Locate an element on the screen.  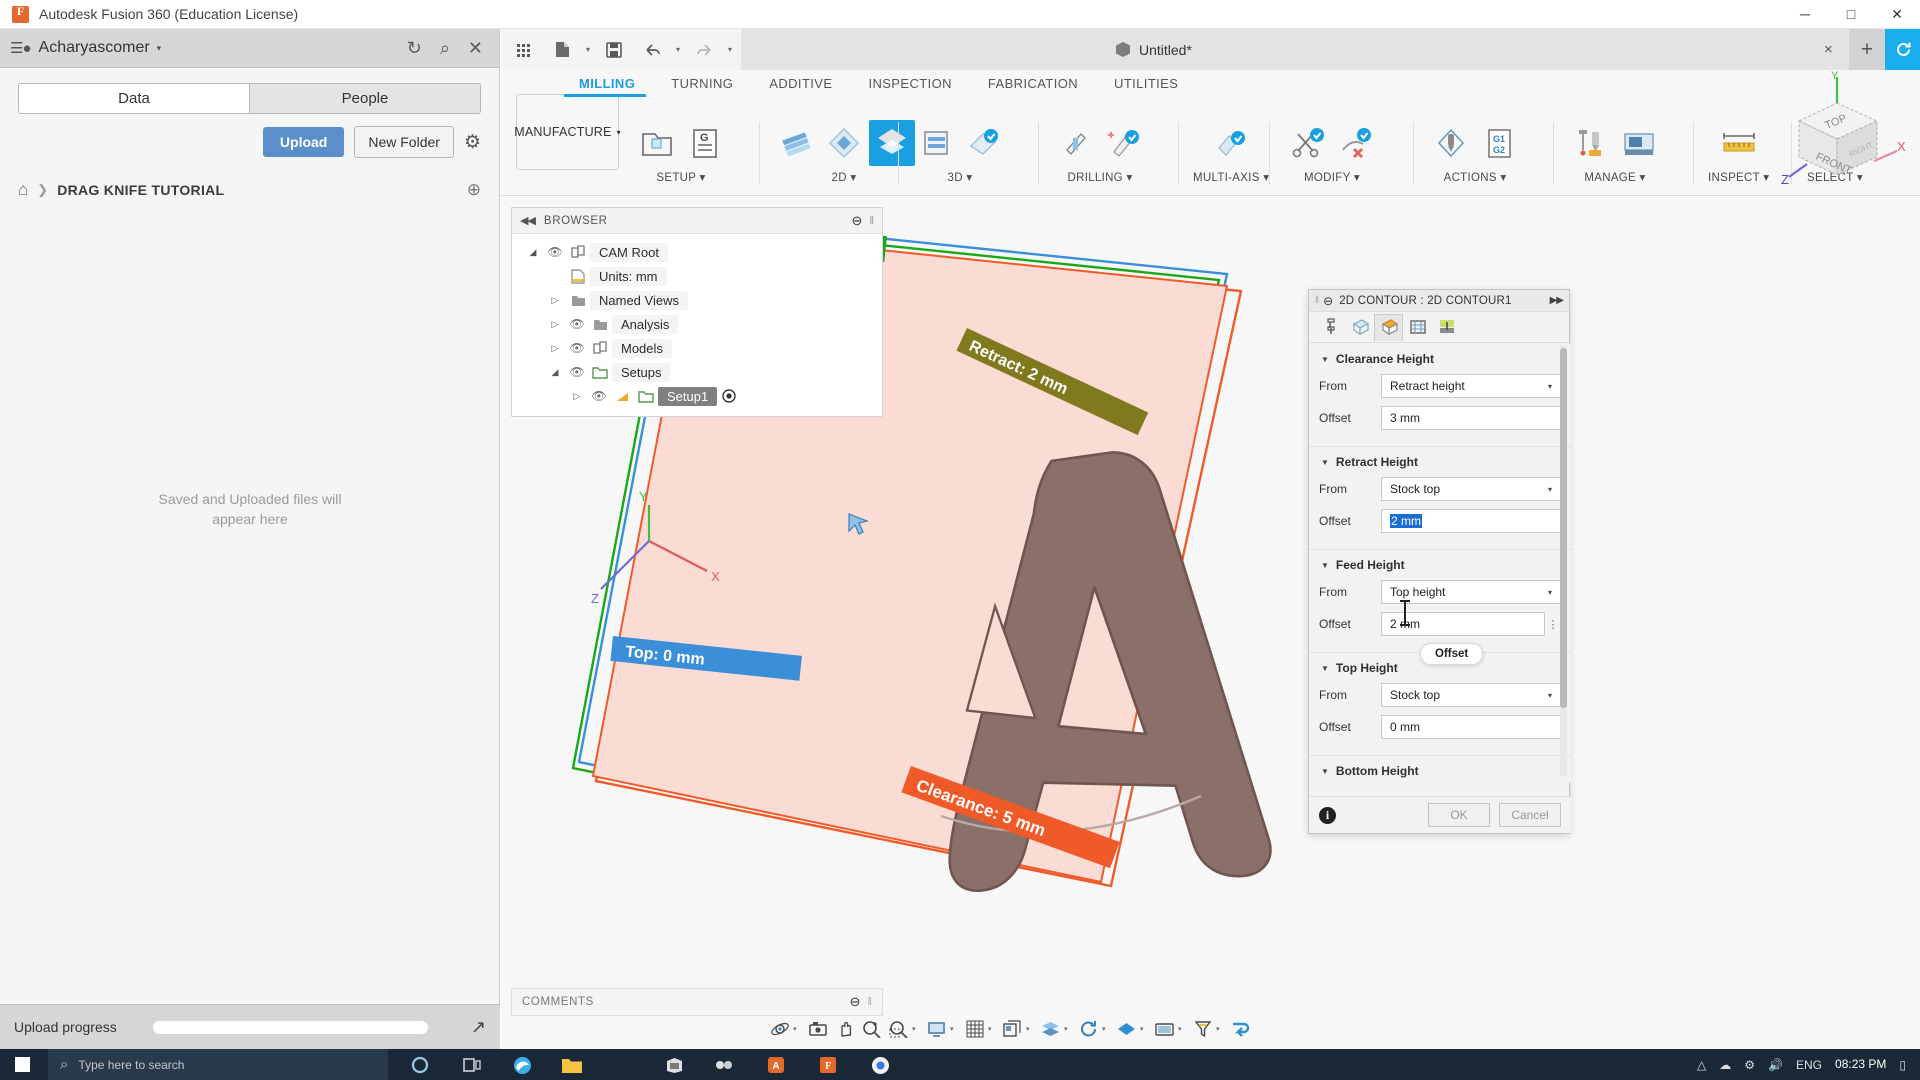
popout-icon: ↗ is located at coordinates (478, 1027).